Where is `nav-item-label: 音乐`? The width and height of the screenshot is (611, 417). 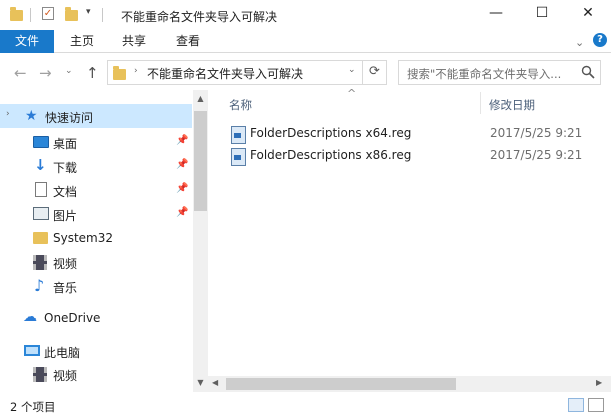
nav-item-label: 音乐 is located at coordinates (65, 288).